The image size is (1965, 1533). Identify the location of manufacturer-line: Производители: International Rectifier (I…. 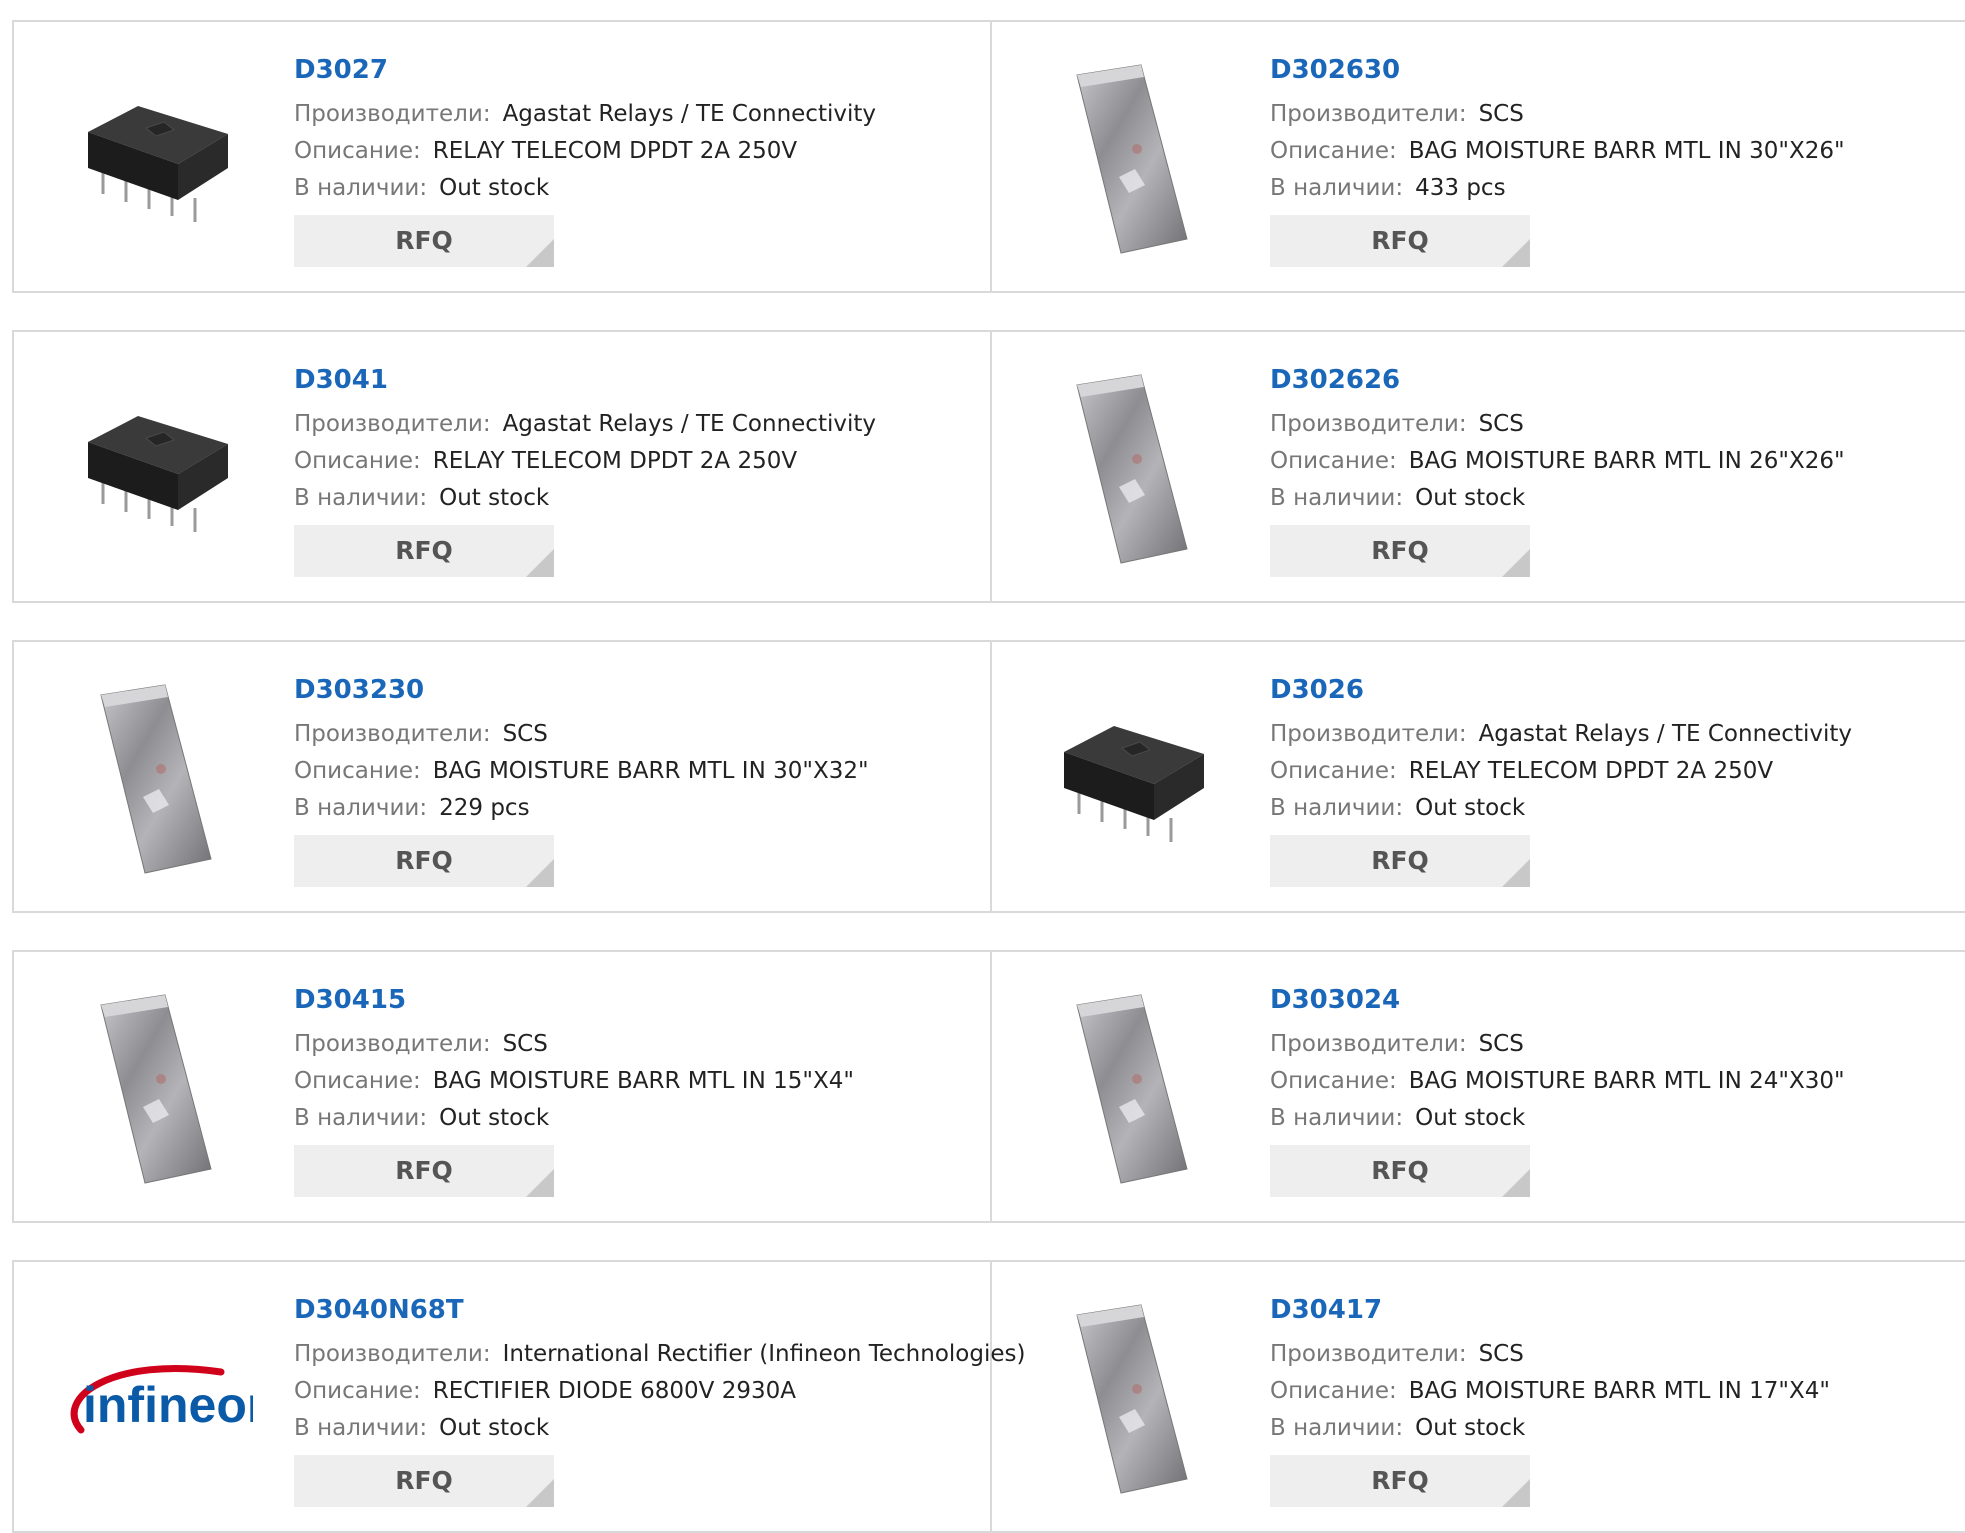
(659, 1354).